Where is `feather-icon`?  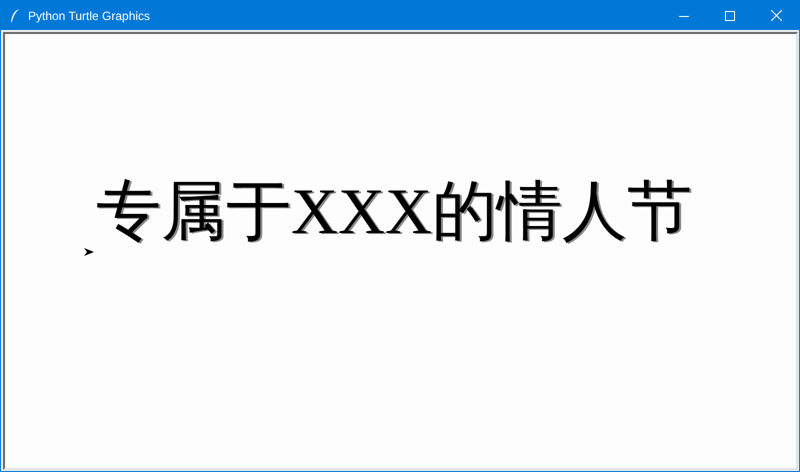 feather-icon is located at coordinates (15, 15).